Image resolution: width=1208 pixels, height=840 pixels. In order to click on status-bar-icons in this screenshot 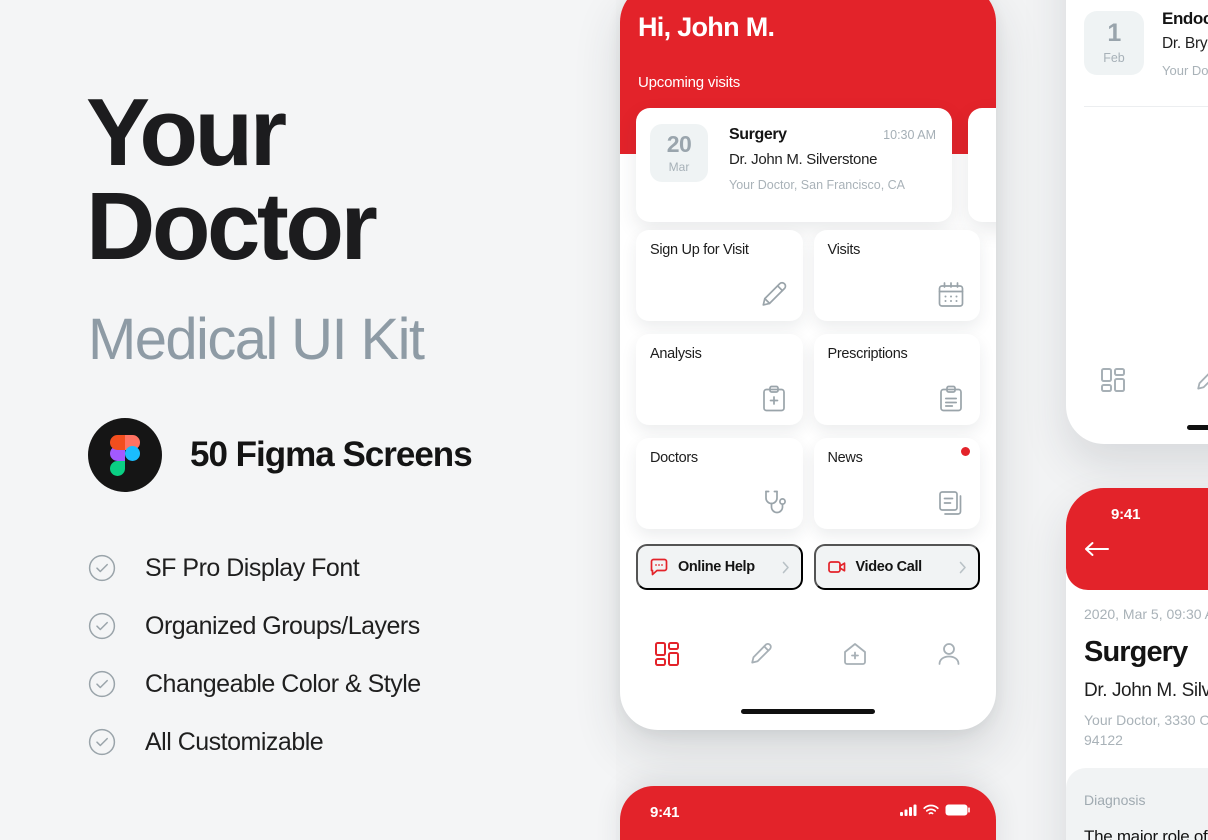, I will do `click(935, 812)`.